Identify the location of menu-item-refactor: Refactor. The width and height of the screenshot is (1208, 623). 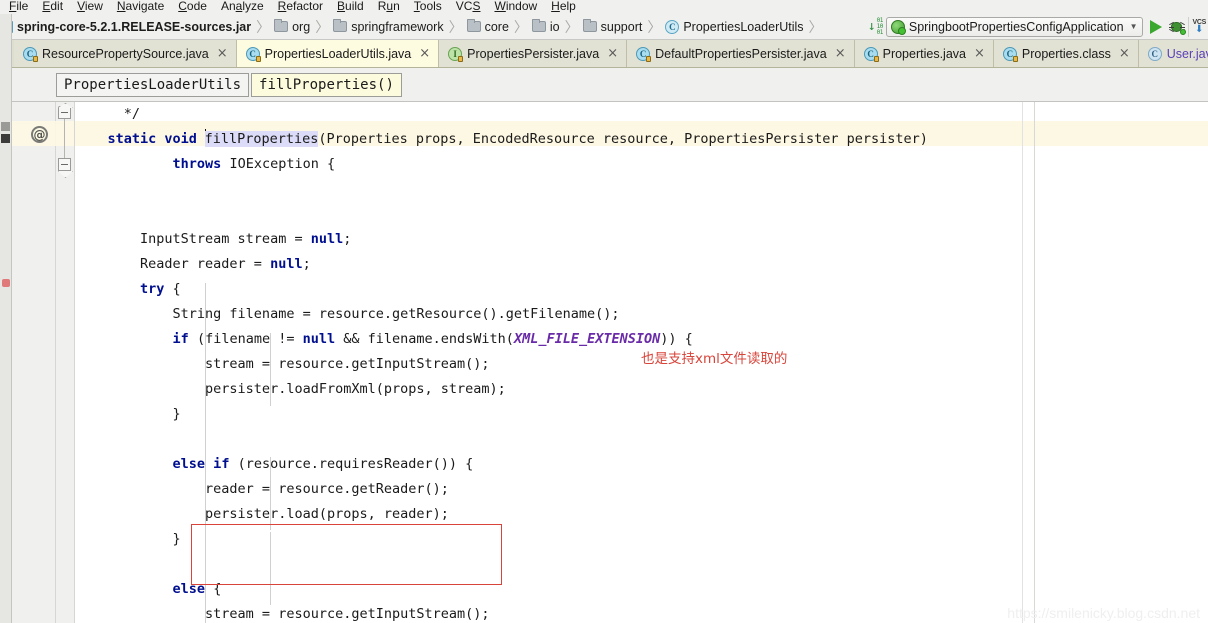
(300, 6).